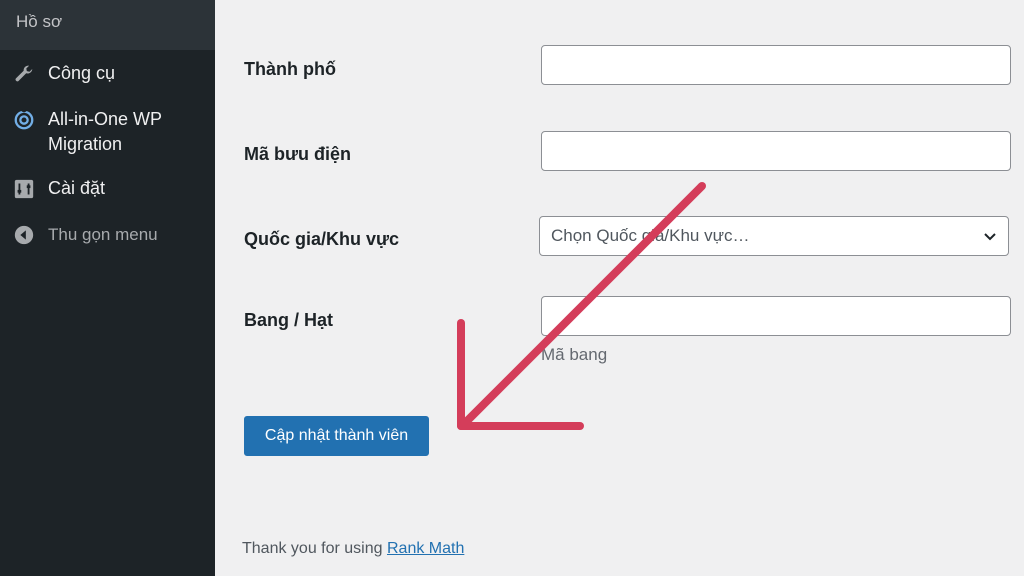  I want to click on sidebar-item-migration: All-in-One WP Migration, so click(107, 132).